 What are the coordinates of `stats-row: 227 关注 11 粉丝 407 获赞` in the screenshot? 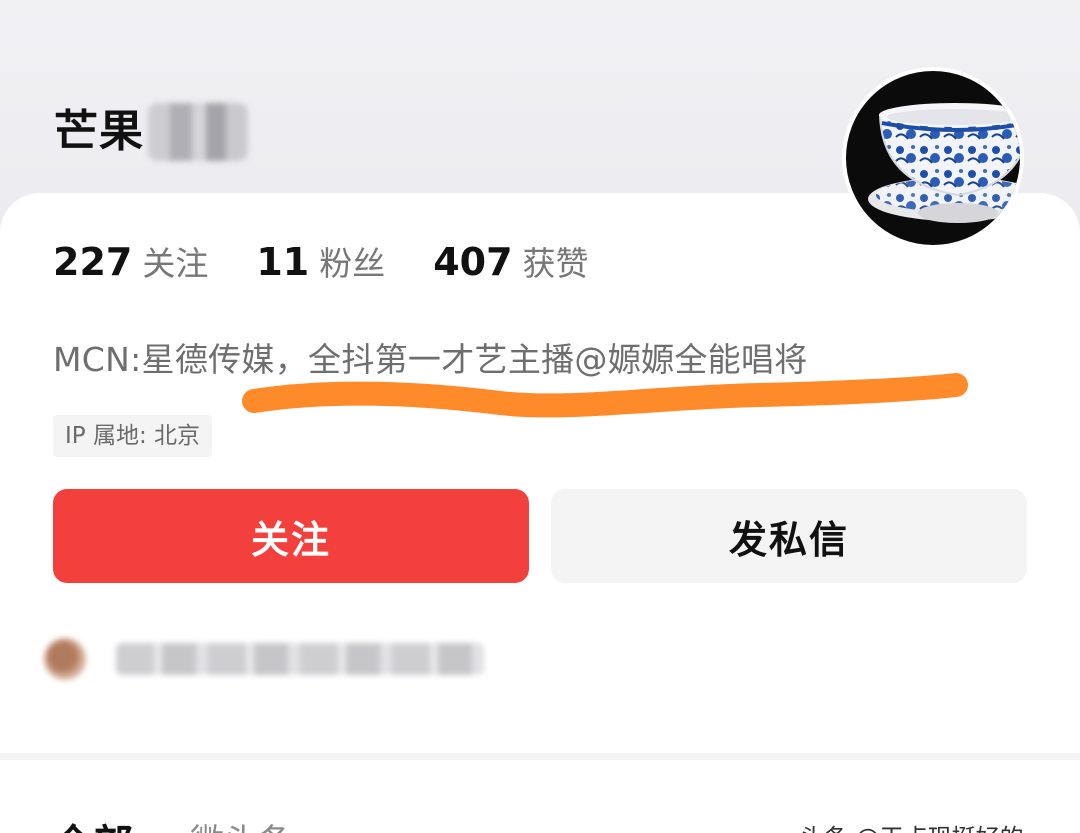 It's located at (345, 261).